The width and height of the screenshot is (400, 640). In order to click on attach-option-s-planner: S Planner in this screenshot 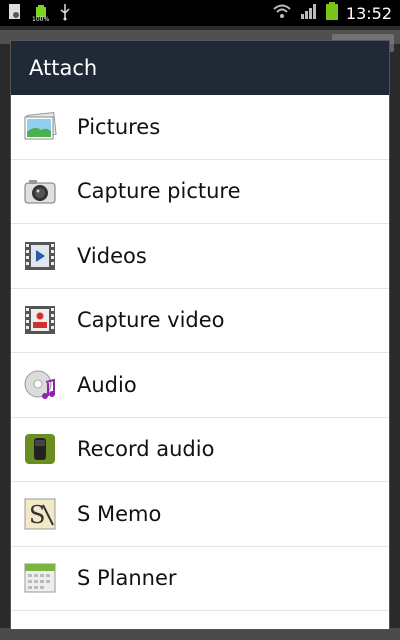, I will do `click(200, 579)`.